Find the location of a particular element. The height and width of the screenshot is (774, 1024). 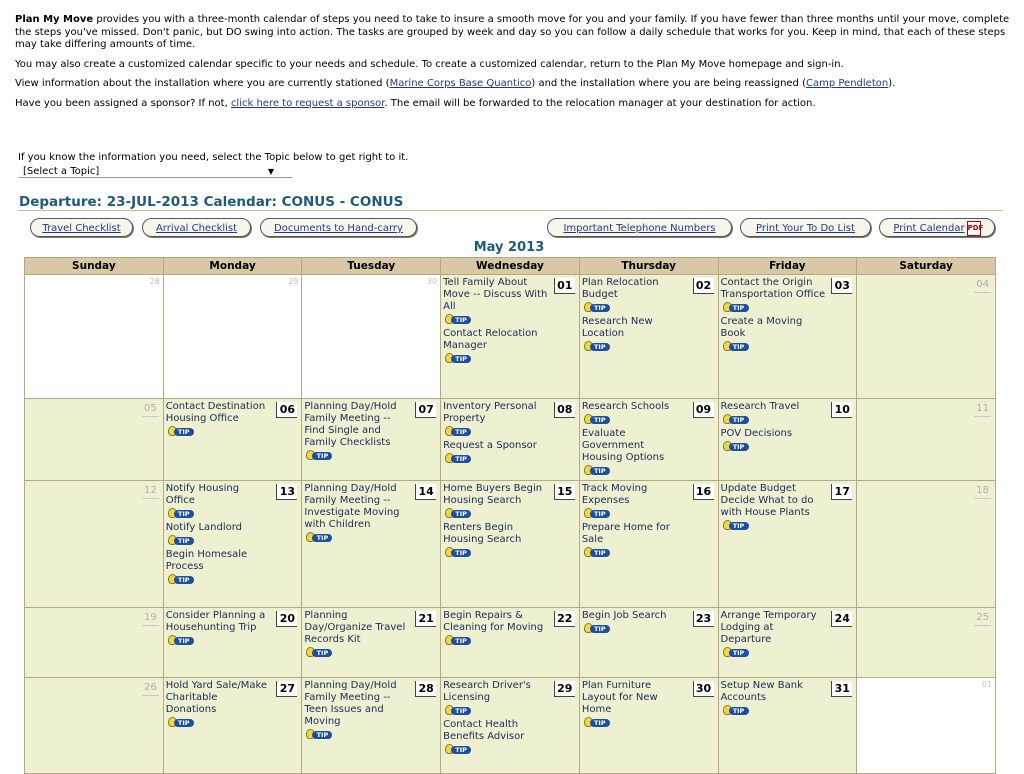

task-item: Contact Relocation Manager is located at coordinates (495, 340).